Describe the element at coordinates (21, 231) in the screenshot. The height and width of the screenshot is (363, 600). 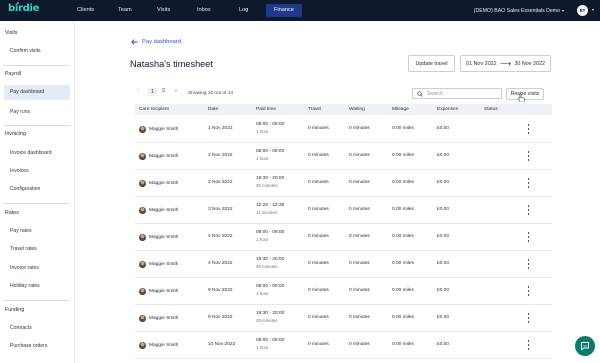
I see `sidebar-item-pay-rates: Pay rates` at that location.